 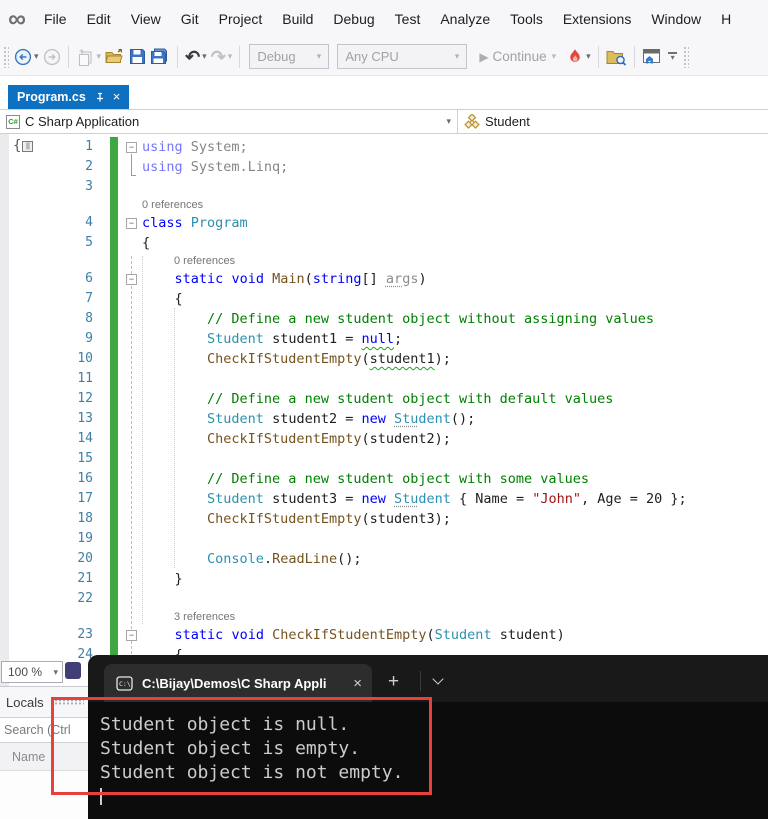 What do you see at coordinates (99, 19) in the screenshot?
I see `menu-item-edit: Edit` at bounding box center [99, 19].